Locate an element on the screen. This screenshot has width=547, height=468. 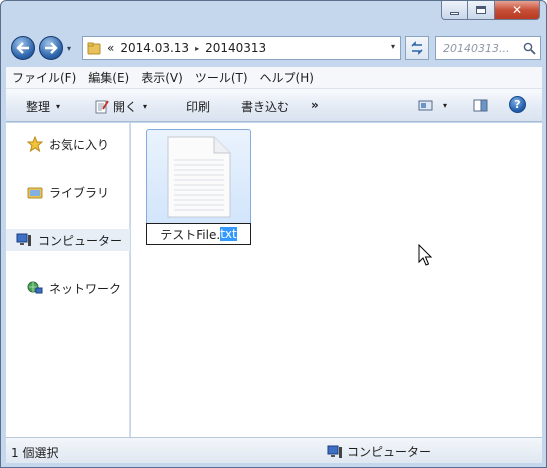
burn-button: 書き込む is located at coordinates (265, 106).